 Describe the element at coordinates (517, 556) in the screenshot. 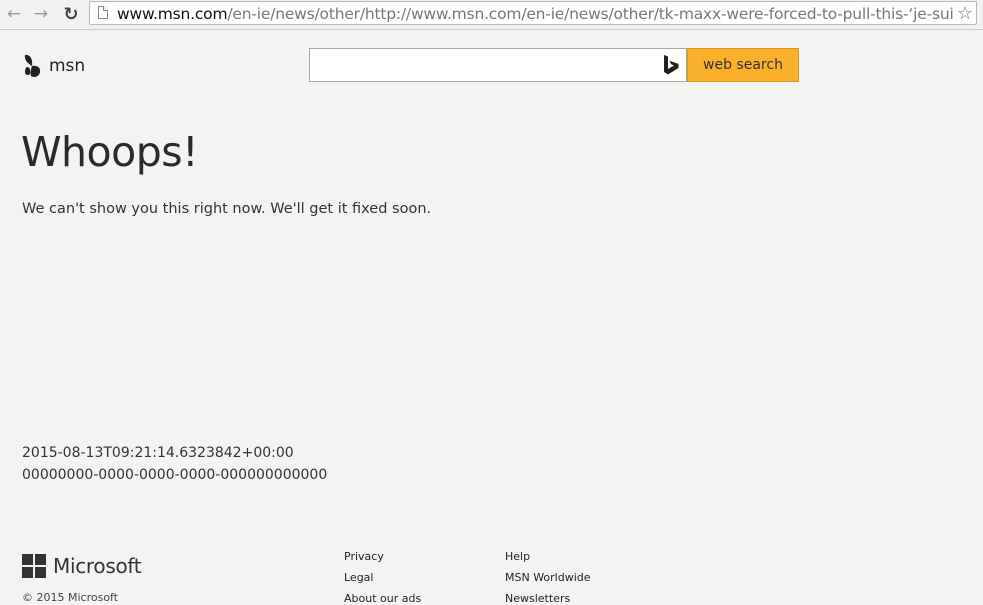

I see `footer-link-help: Help` at that location.